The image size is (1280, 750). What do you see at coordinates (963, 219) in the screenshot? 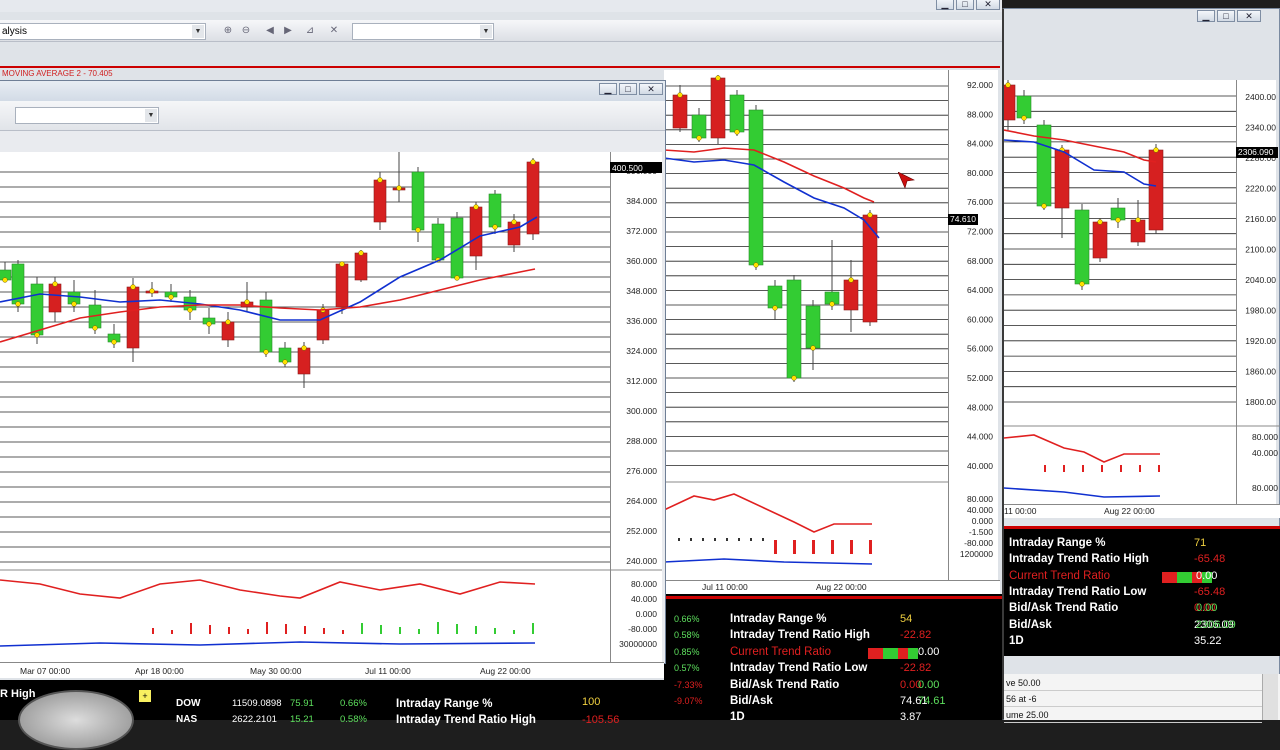
I see `price-tag: 74.610` at bounding box center [963, 219].